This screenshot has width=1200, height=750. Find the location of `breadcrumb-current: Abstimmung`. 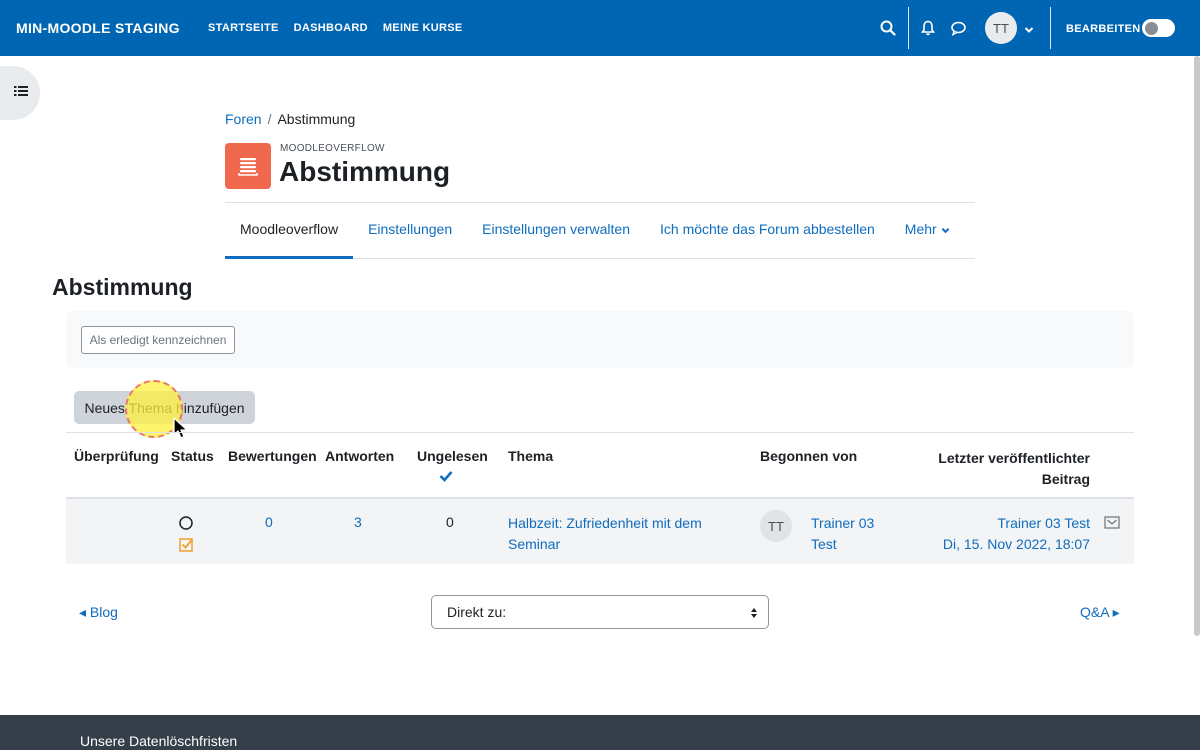

breadcrumb-current: Abstimmung is located at coordinates (316, 119).